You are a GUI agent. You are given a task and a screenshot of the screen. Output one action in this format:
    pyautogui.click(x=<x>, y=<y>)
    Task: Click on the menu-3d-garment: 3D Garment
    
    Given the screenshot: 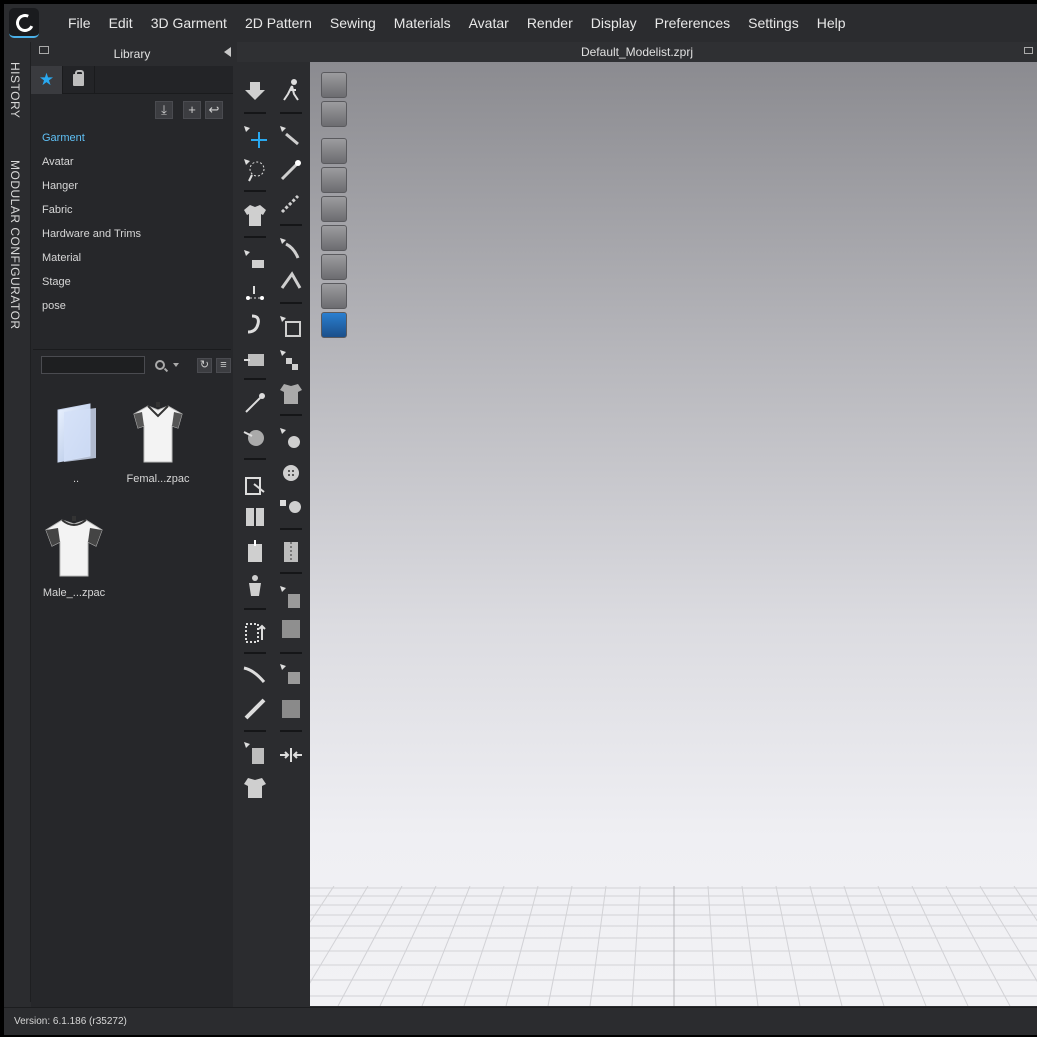 What is the action you would take?
    pyautogui.click(x=189, y=23)
    